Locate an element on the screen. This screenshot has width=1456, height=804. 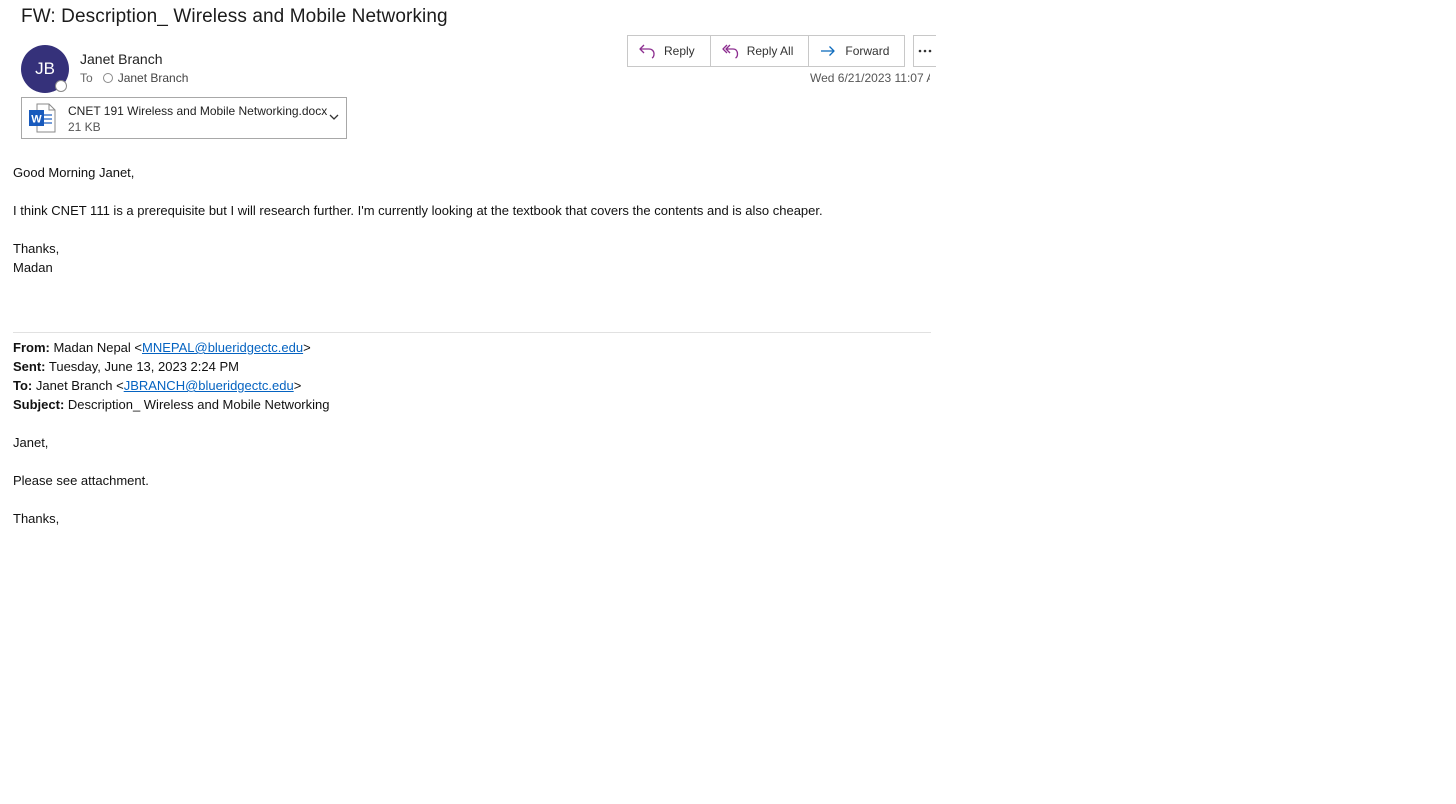
received-timestamp: Wed 6/21/2023 11:07 A is located at coordinates (870, 78).